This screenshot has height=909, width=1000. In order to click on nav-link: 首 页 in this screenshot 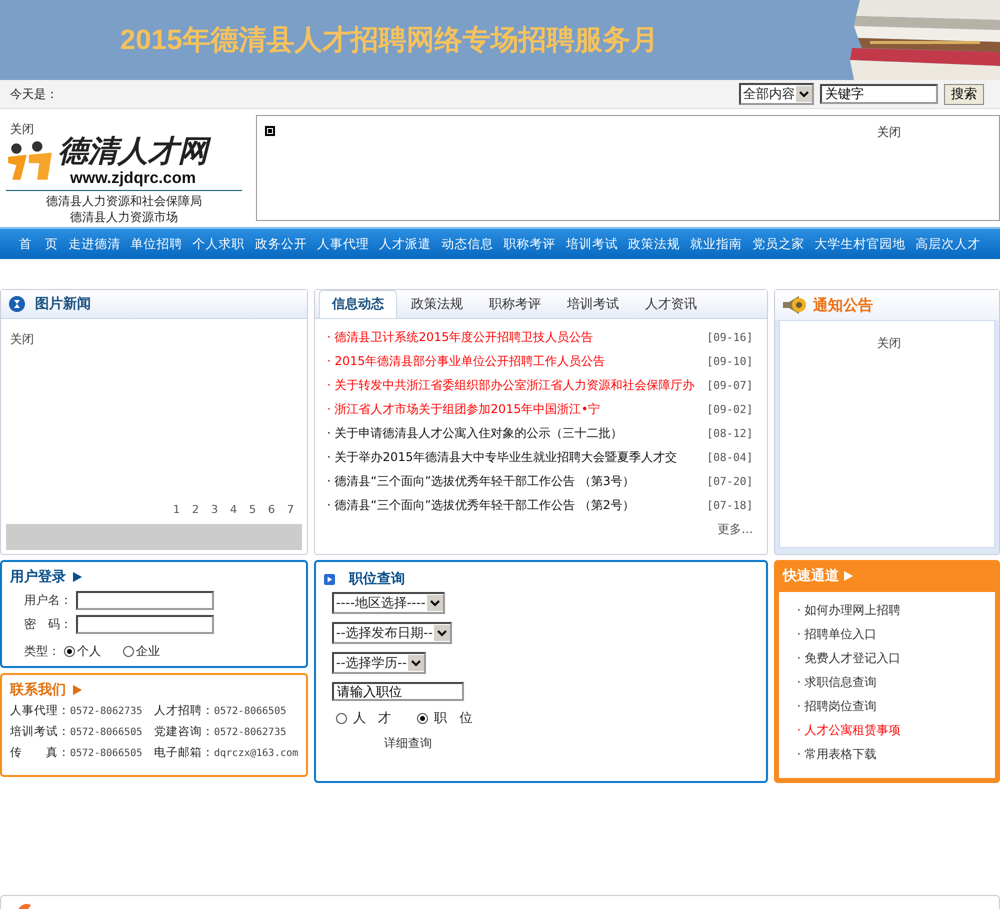, I will do `click(38, 244)`.